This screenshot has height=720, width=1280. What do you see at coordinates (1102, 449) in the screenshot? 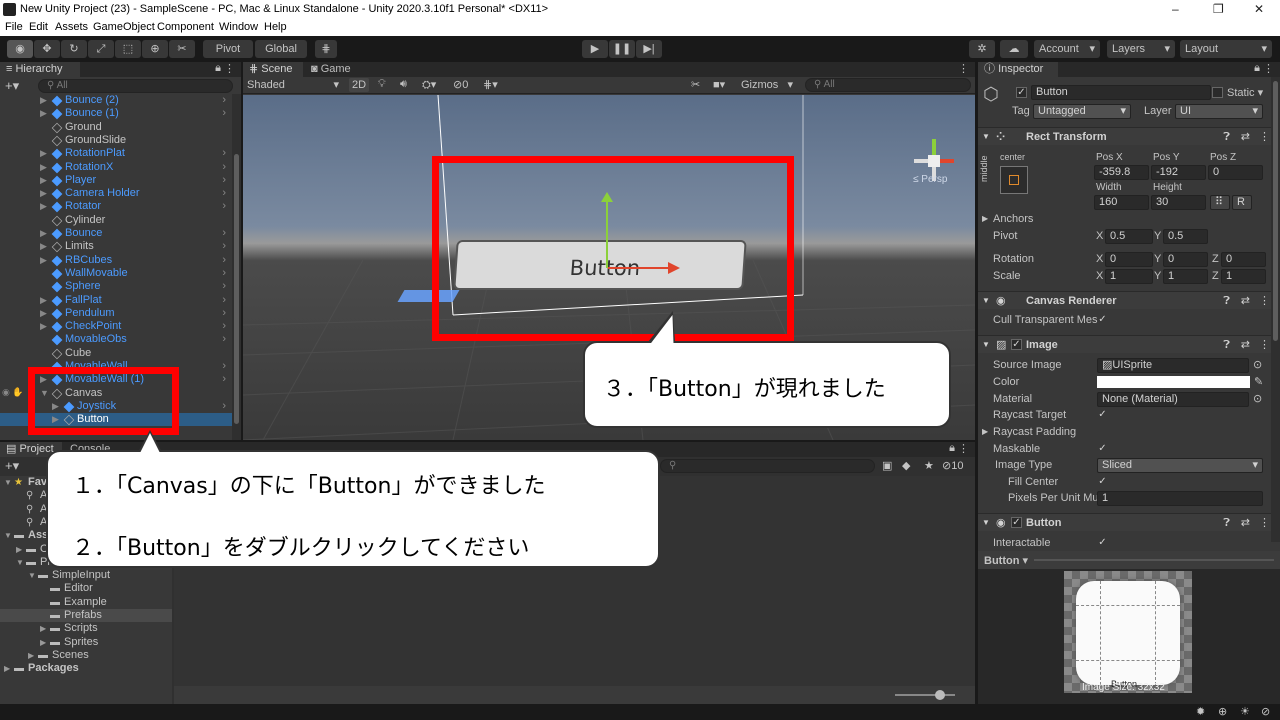
I see `maskable-checkbox: ✓` at bounding box center [1102, 449].